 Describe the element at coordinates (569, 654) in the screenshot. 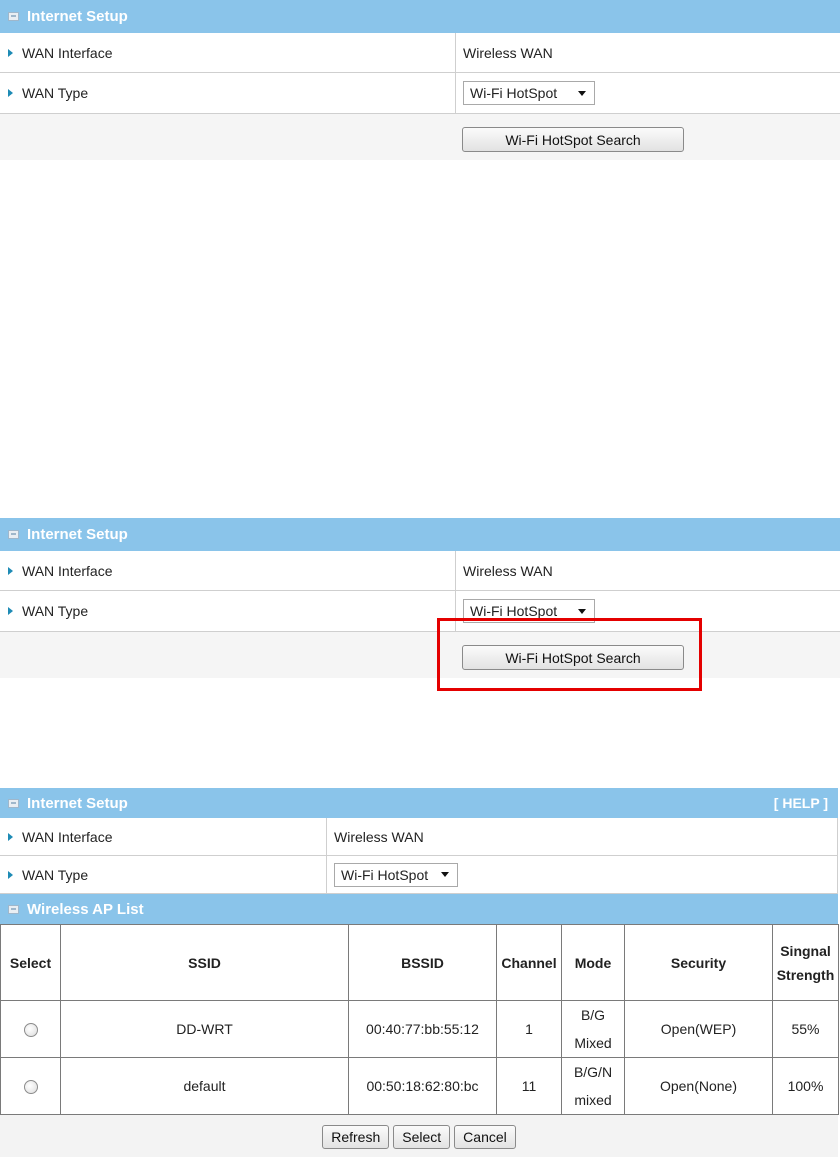

I see `highlight-box` at that location.